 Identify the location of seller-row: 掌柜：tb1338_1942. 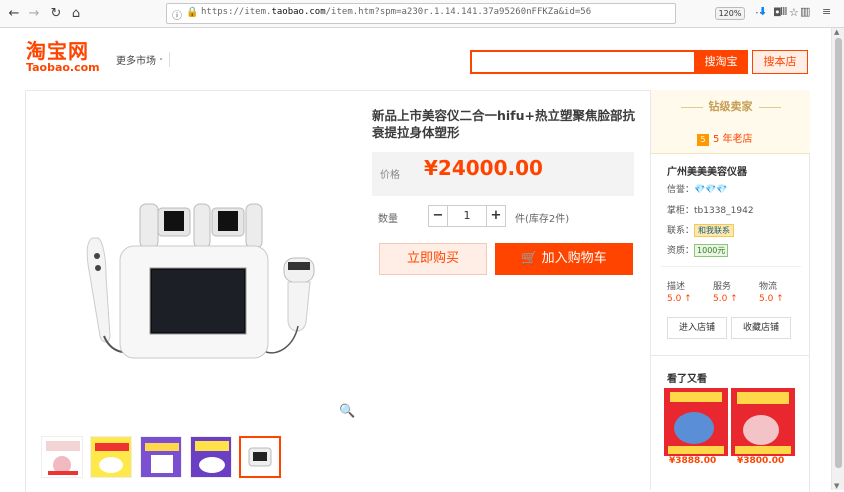
(710, 211).